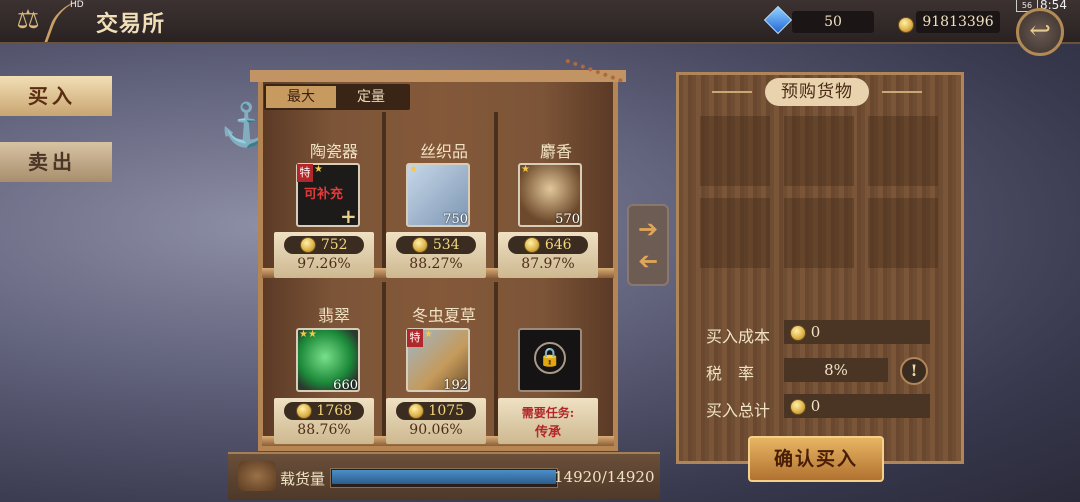 The width and height of the screenshot is (1080, 502). Describe the element at coordinates (324, 264) in the screenshot. I see `item-percent: 97.26%` at that location.